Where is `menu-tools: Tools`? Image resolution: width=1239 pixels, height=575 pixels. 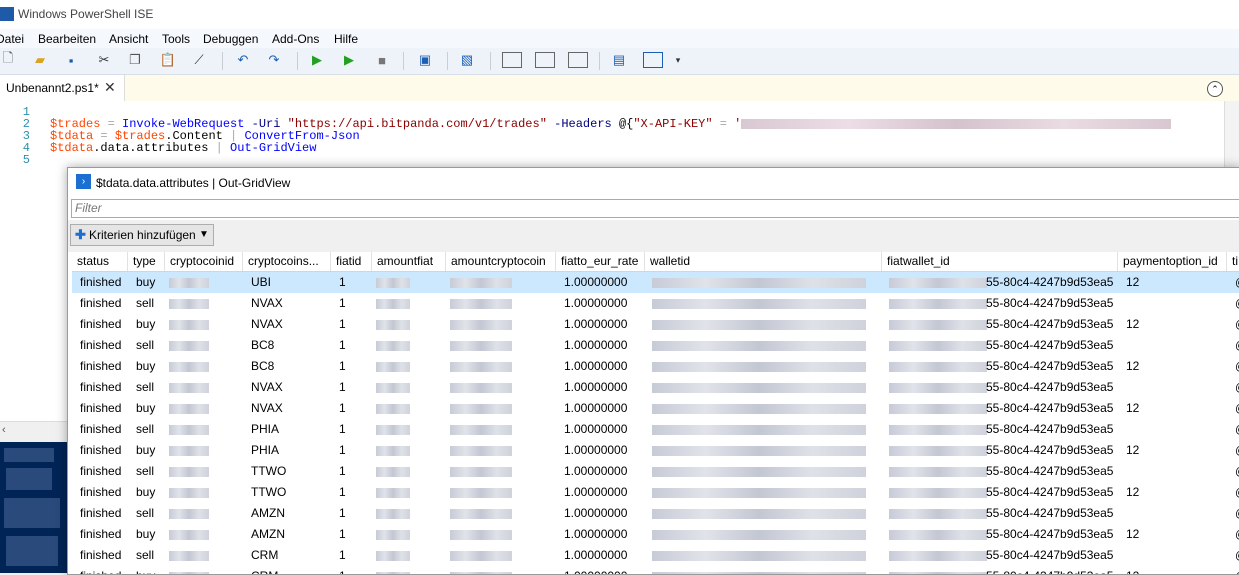 menu-tools: Tools is located at coordinates (176, 39).